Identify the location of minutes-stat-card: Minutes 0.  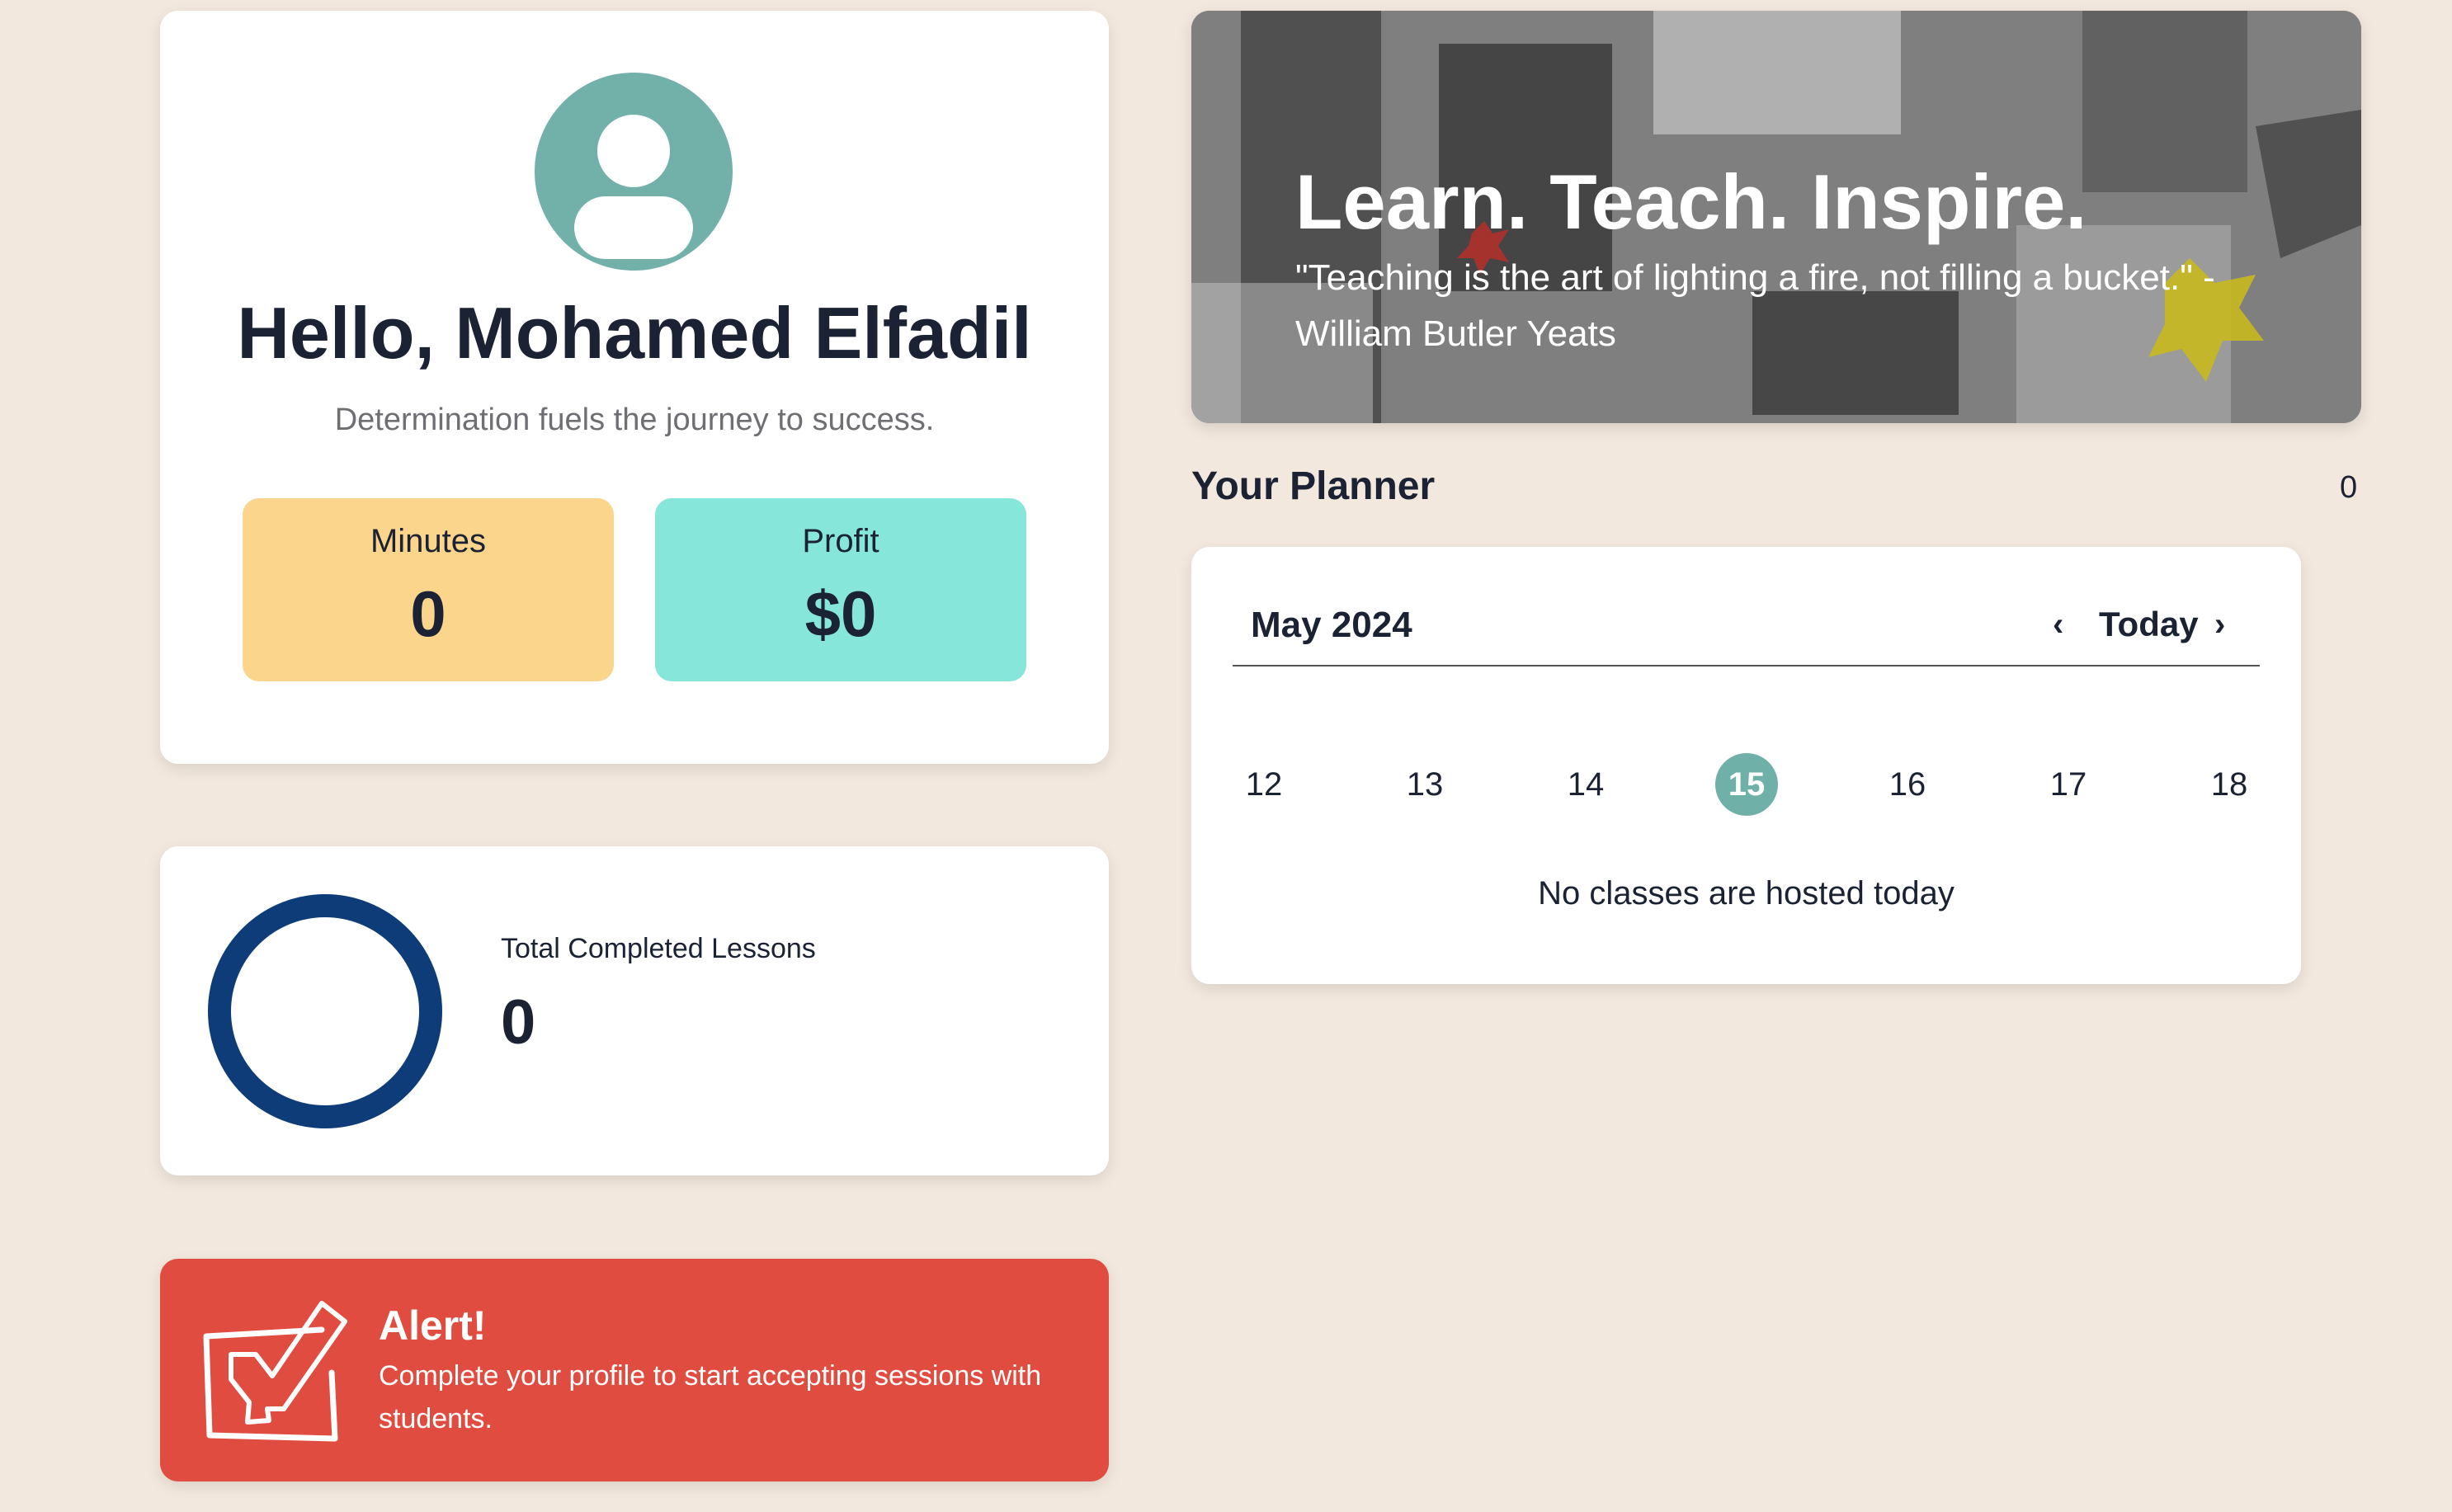
(428, 589).